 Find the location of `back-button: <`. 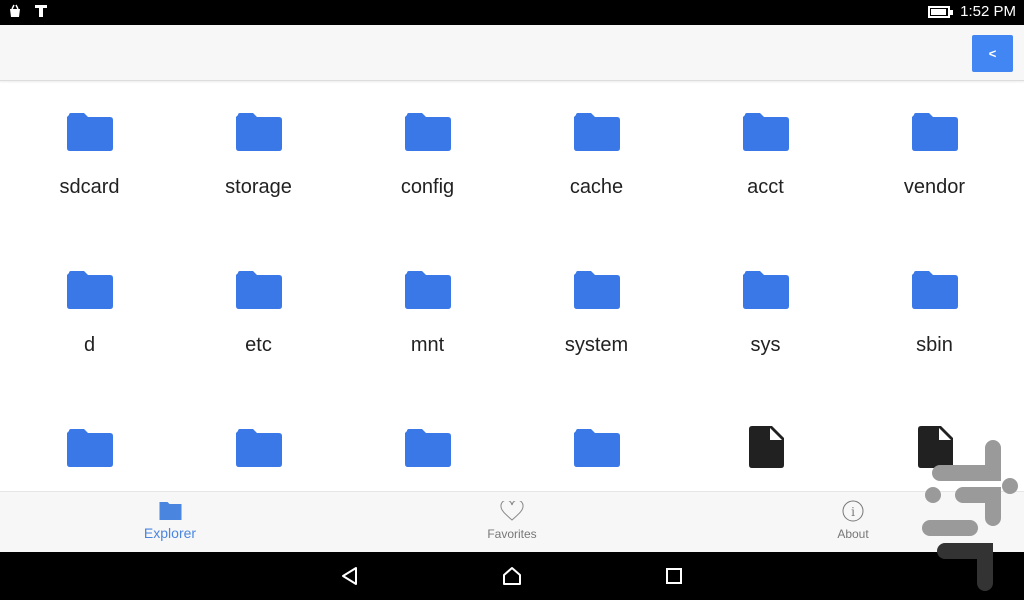

back-button: < is located at coordinates (992, 53).